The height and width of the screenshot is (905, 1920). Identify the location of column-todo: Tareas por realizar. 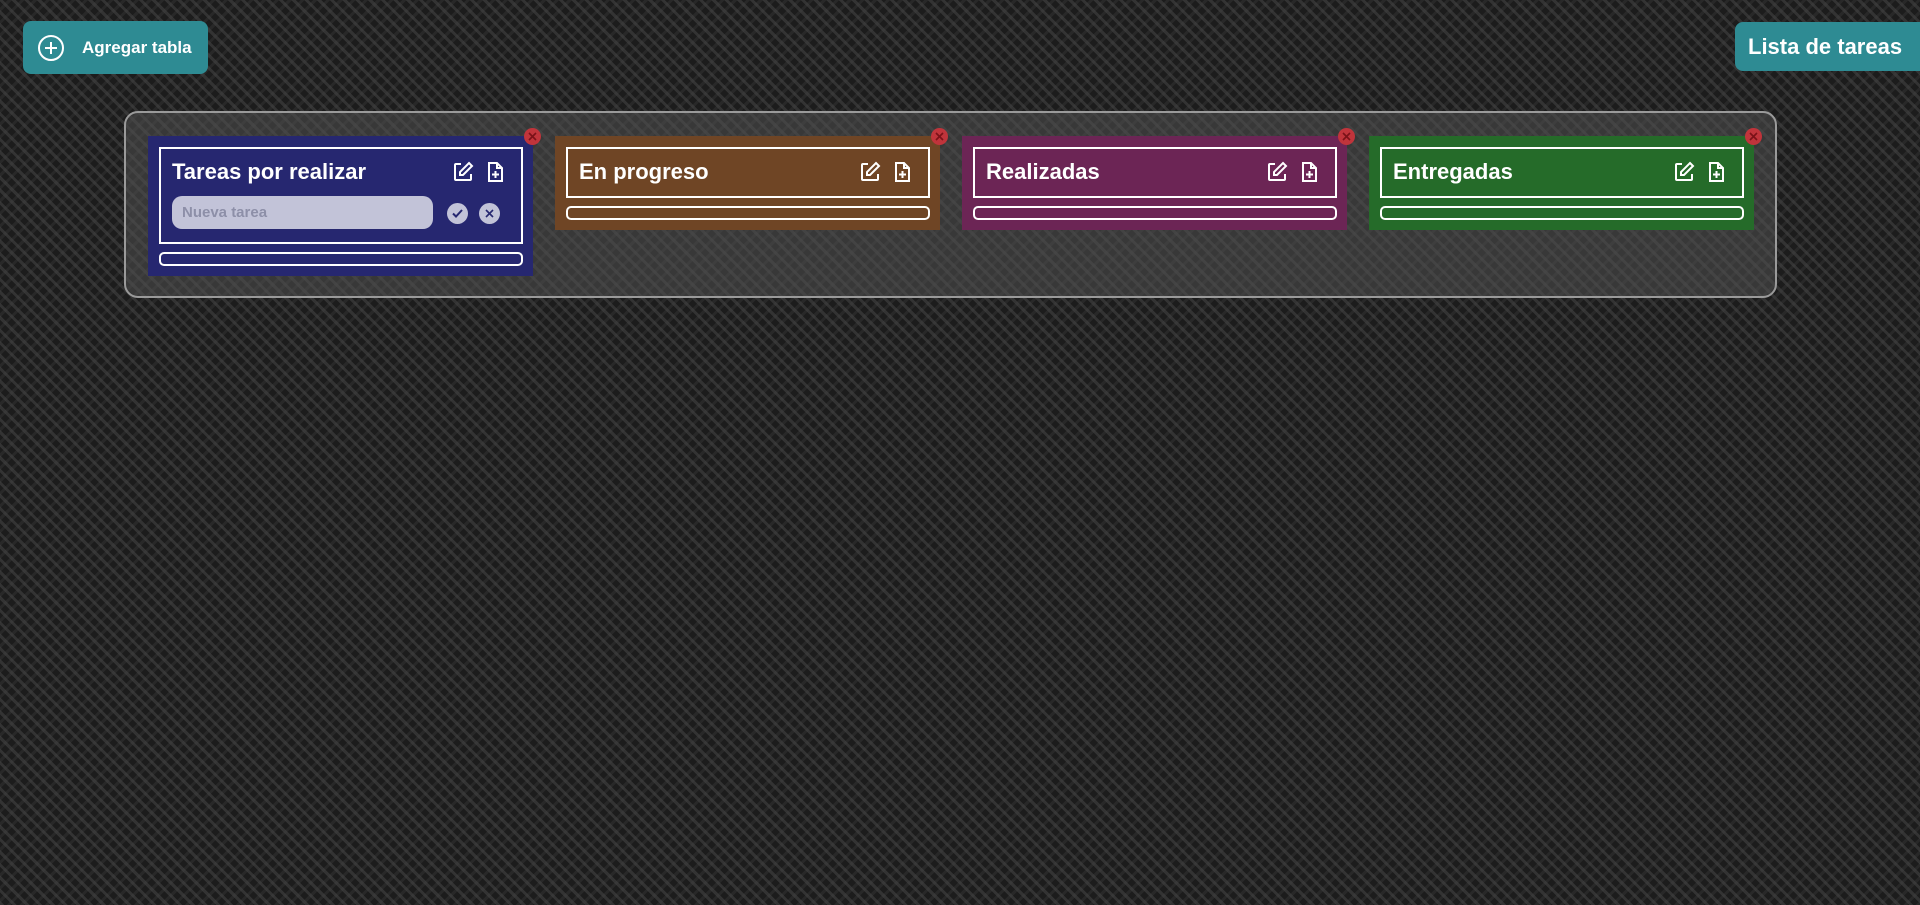
(344, 202).